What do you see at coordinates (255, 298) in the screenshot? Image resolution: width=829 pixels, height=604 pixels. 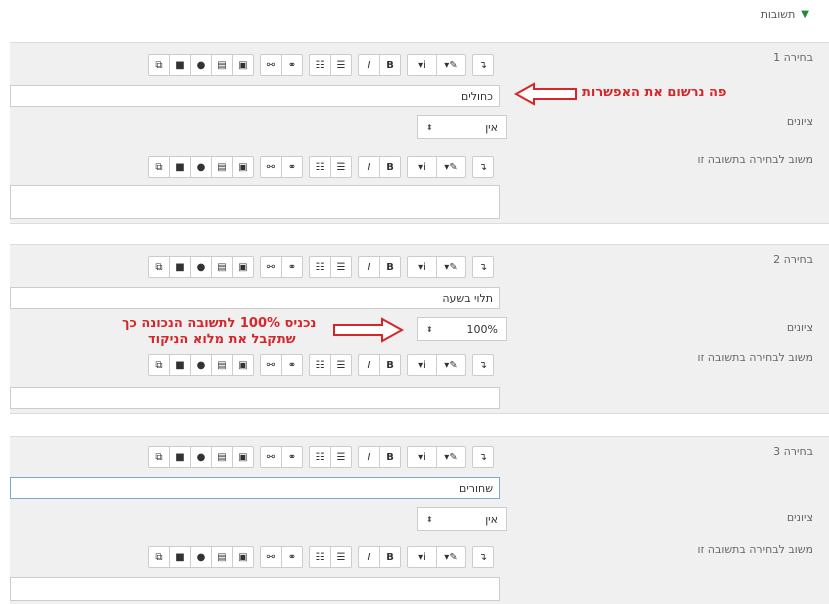 I see `answer-input: תלוי בשעה` at bounding box center [255, 298].